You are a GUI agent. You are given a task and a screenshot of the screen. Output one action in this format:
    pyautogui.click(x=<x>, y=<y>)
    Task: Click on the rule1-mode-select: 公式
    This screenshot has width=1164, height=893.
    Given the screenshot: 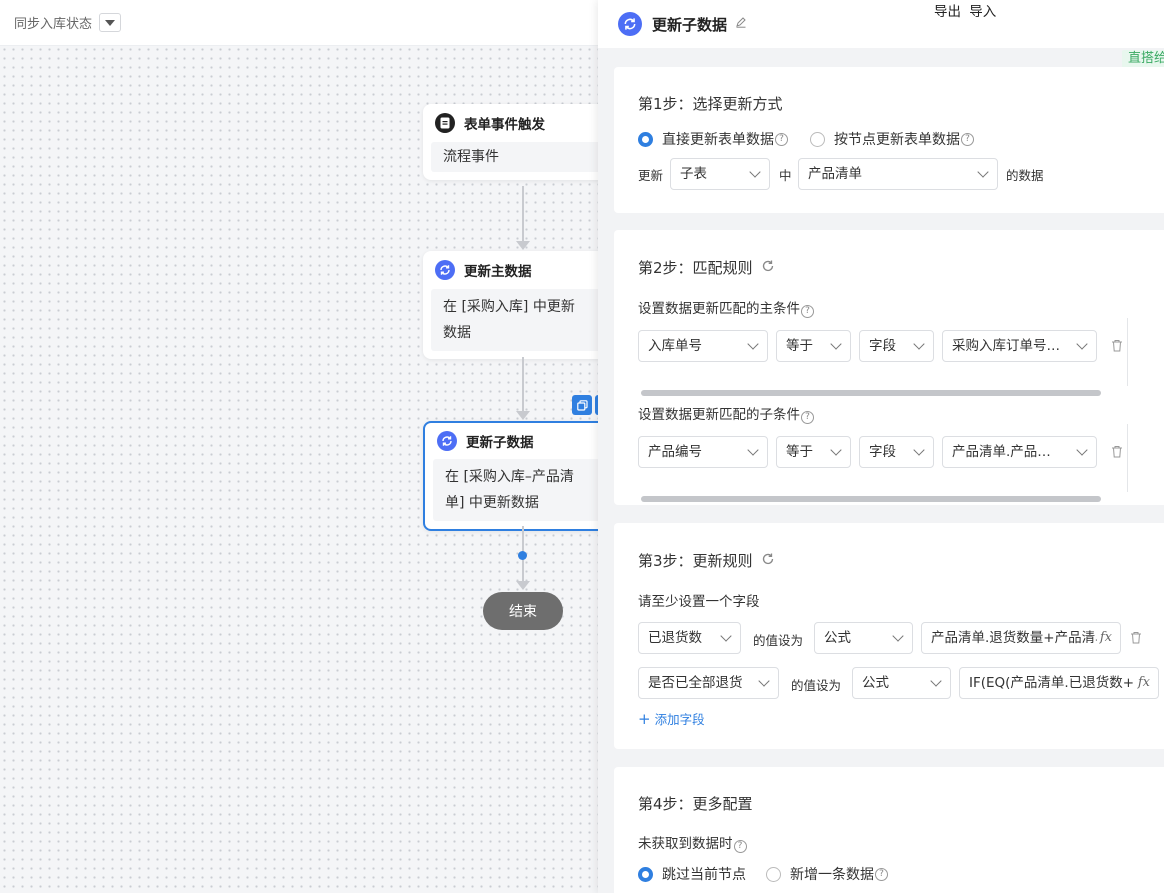 What is the action you would take?
    pyautogui.click(x=863, y=638)
    